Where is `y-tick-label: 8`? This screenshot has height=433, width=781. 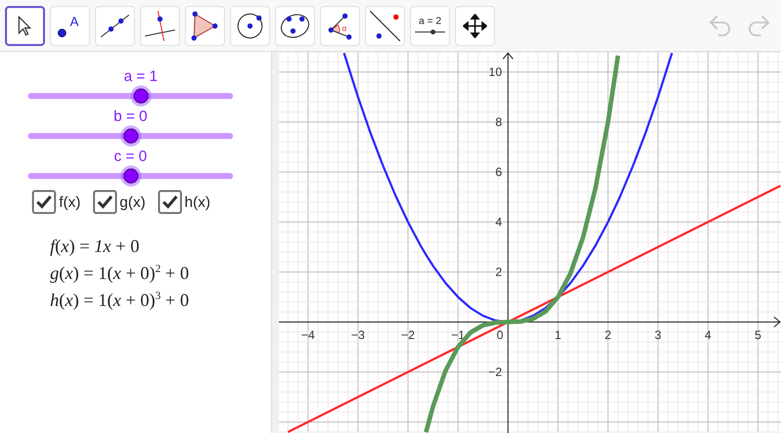
y-tick-label: 8 is located at coordinates (498, 122).